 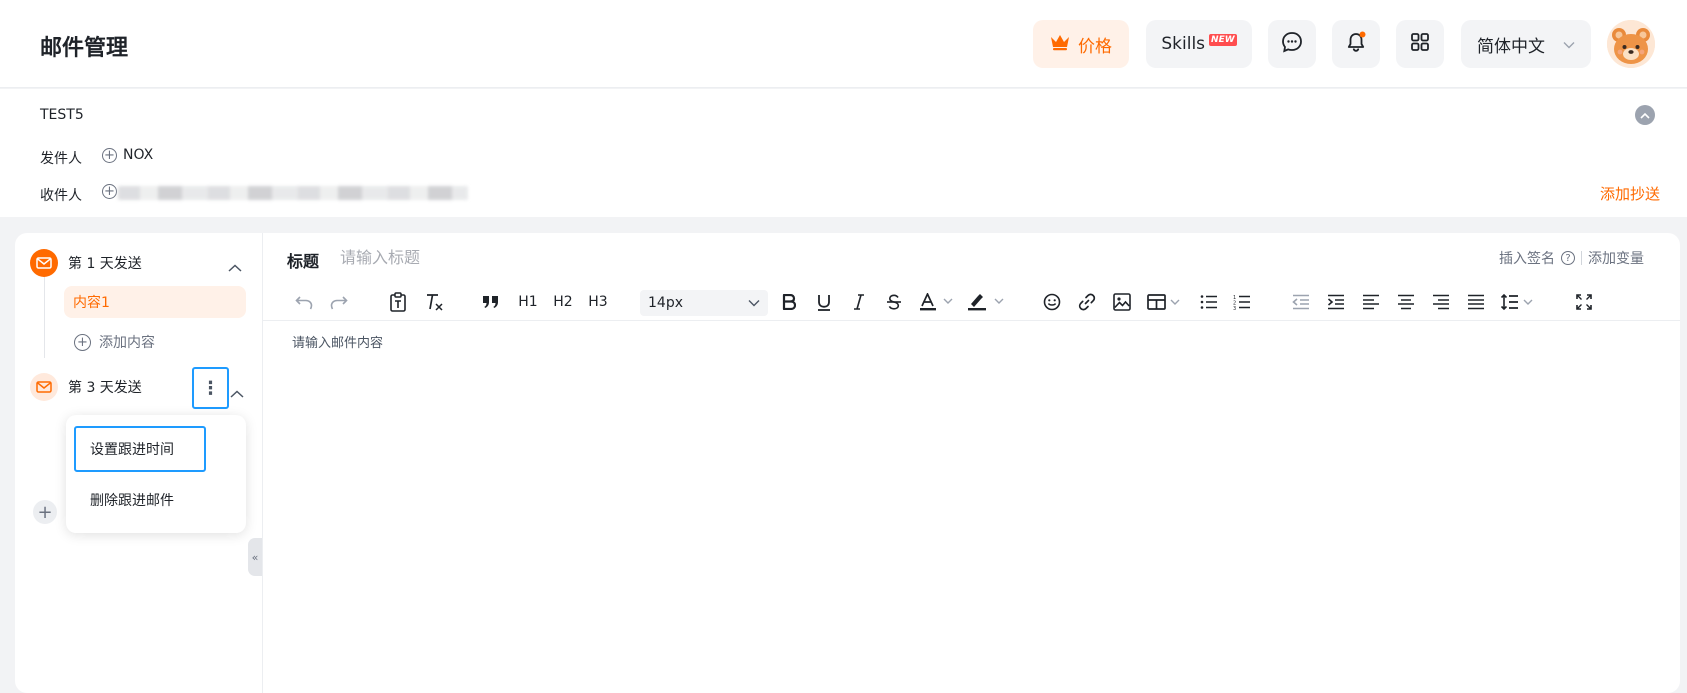 What do you see at coordinates (138, 155) in the screenshot?
I see `sender-value: NOX` at bounding box center [138, 155].